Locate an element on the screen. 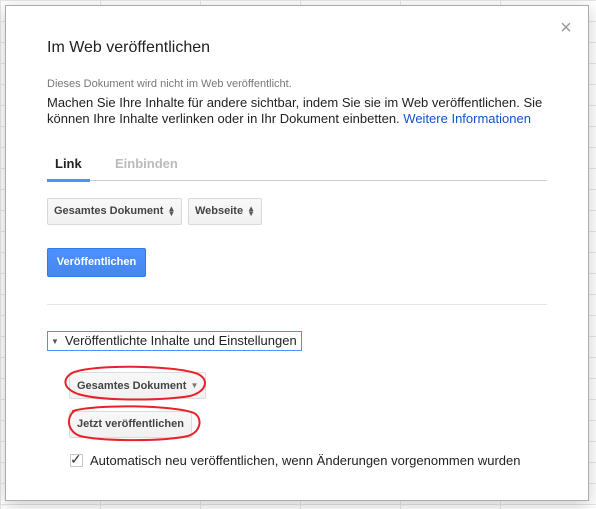 The height and width of the screenshot is (509, 596). checkmark-icon: ✓ is located at coordinates (76, 459).